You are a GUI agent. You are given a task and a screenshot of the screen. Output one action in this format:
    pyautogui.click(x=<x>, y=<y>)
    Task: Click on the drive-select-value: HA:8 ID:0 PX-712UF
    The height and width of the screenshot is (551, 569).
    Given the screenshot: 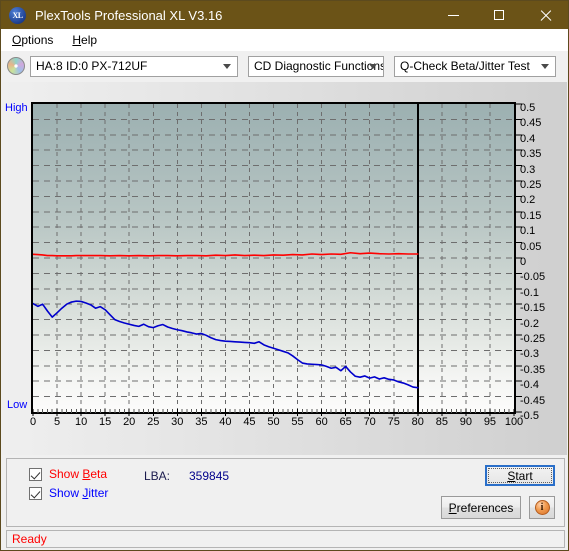 What is the action you would take?
    pyautogui.click(x=92, y=66)
    